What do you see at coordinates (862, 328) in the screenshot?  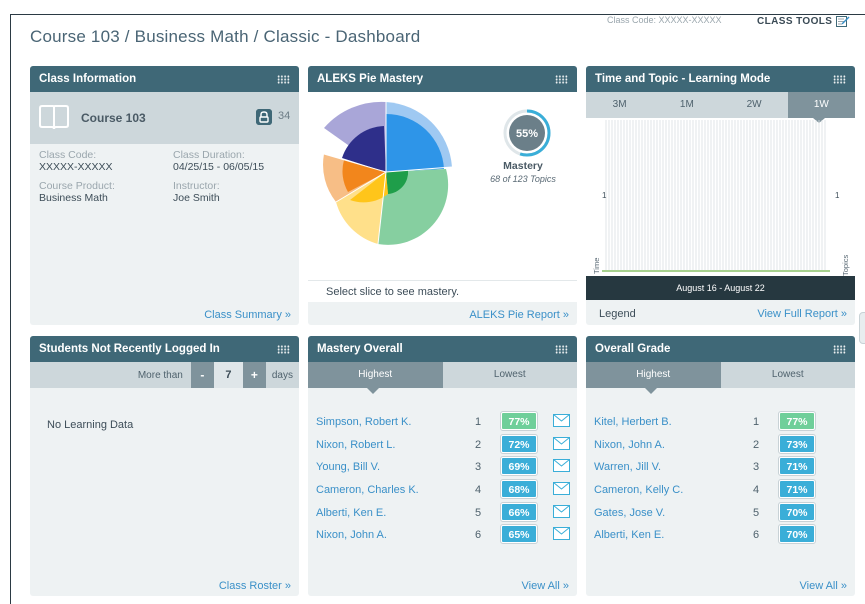 I see `side-scroll-tab` at bounding box center [862, 328].